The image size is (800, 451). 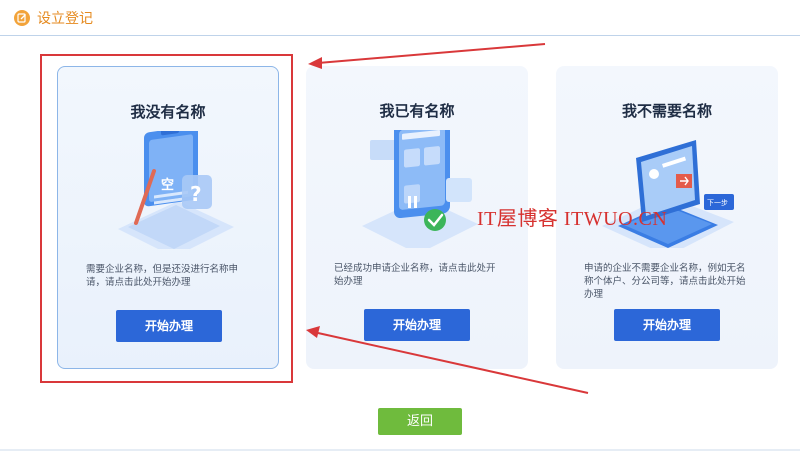 I want to click on page-title: 设立登记, so click(x=65, y=19).